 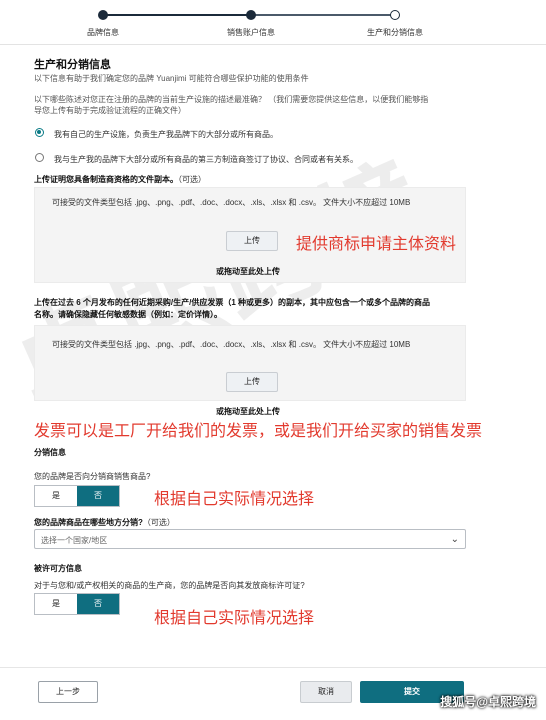 I want to click on step-label-production: 生产和分销信息, so click(x=395, y=32).